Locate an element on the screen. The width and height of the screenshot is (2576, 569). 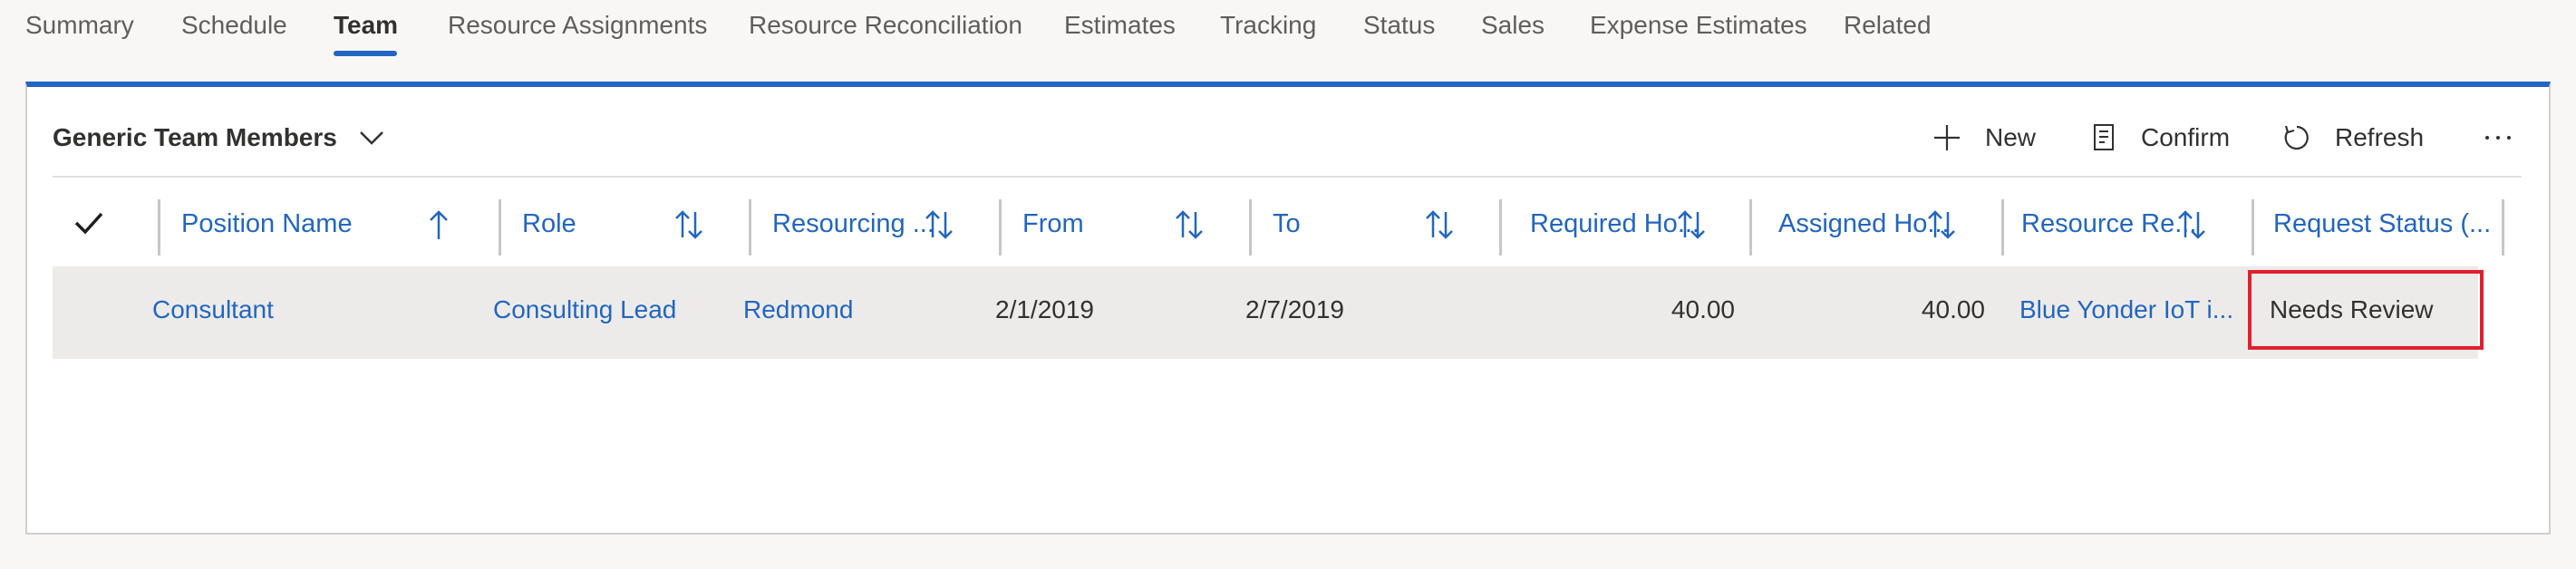
tab-summary: Summary is located at coordinates (79, 25).